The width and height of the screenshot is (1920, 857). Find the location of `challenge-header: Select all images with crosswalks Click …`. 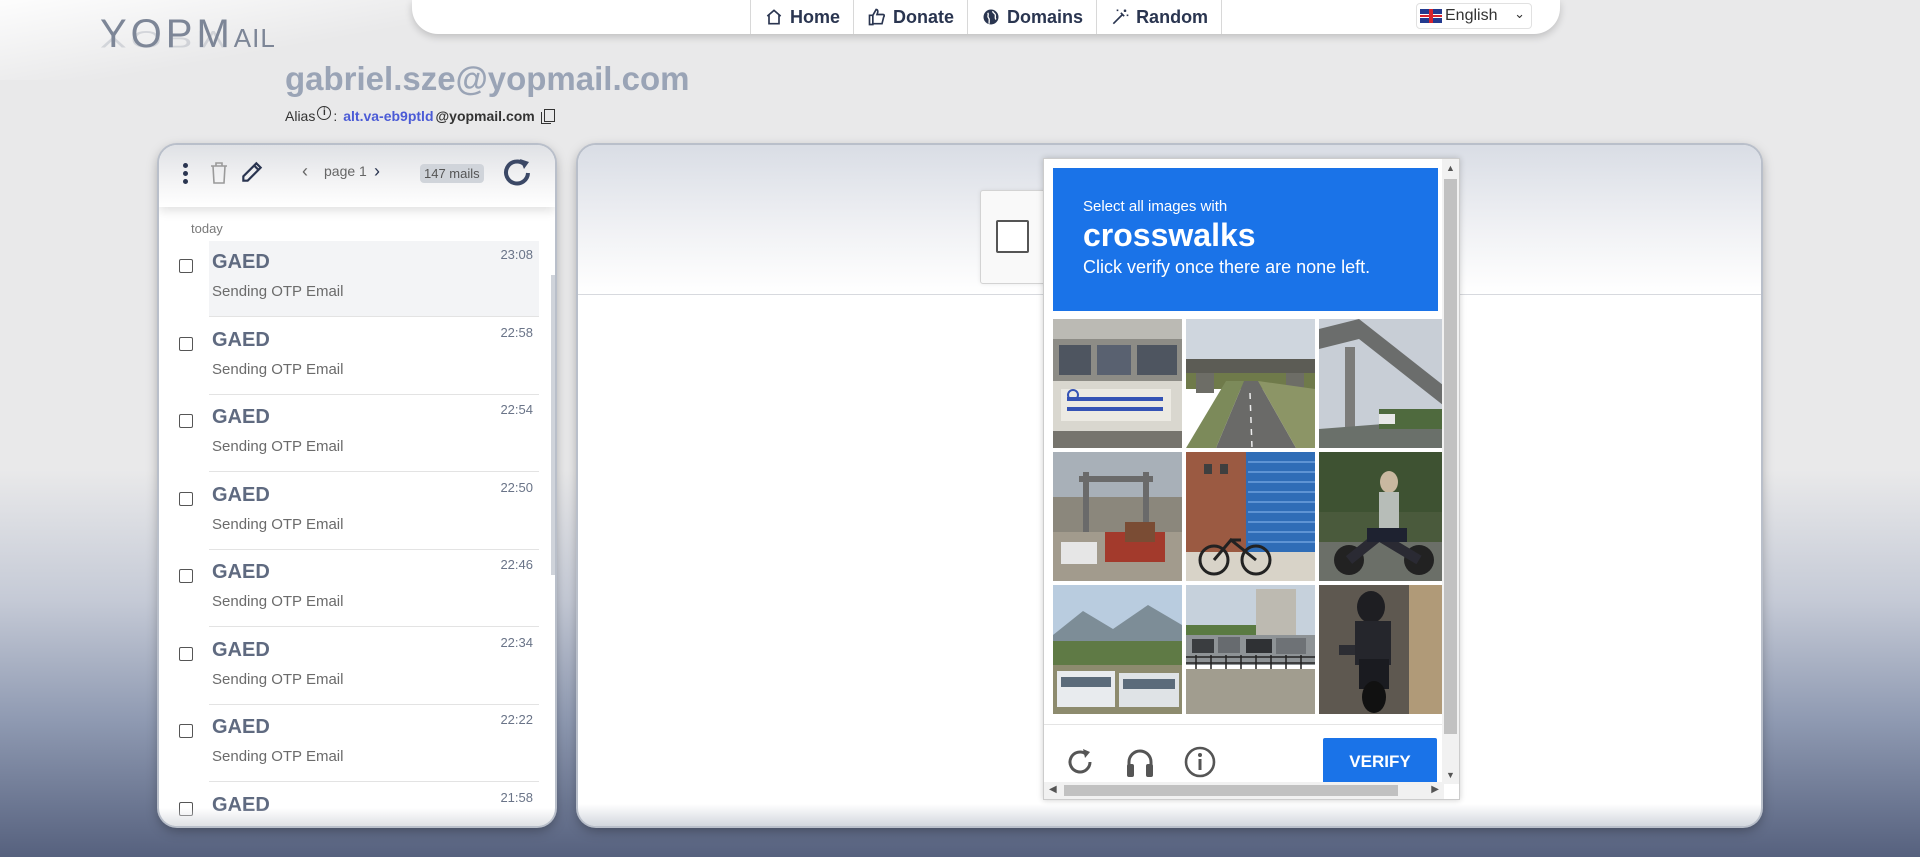

challenge-header: Select all images with crosswalks Click … is located at coordinates (1245, 239).